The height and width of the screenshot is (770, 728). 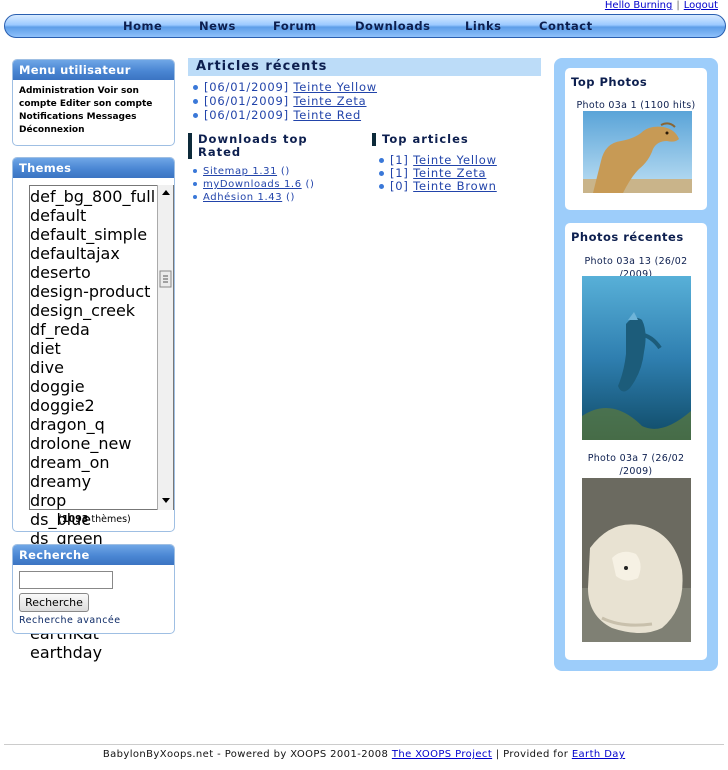 What do you see at coordinates (93, 70) in the screenshot?
I see `user-menu-title: Menu utilisateur` at bounding box center [93, 70].